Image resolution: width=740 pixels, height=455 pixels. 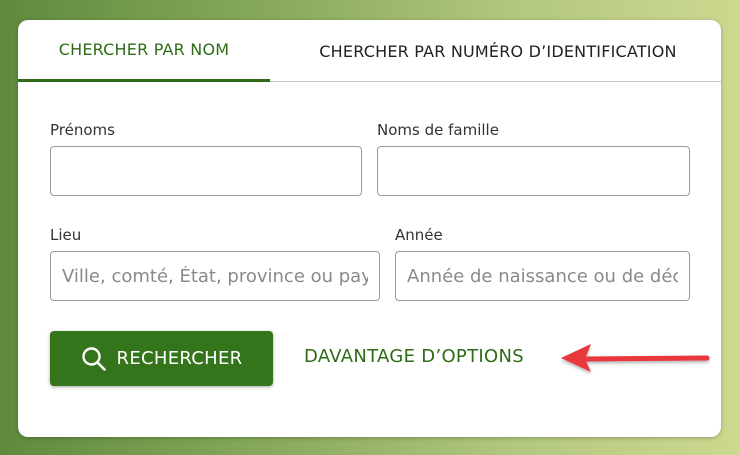 I want to click on first-name-label: Prénoms, so click(x=82, y=130).